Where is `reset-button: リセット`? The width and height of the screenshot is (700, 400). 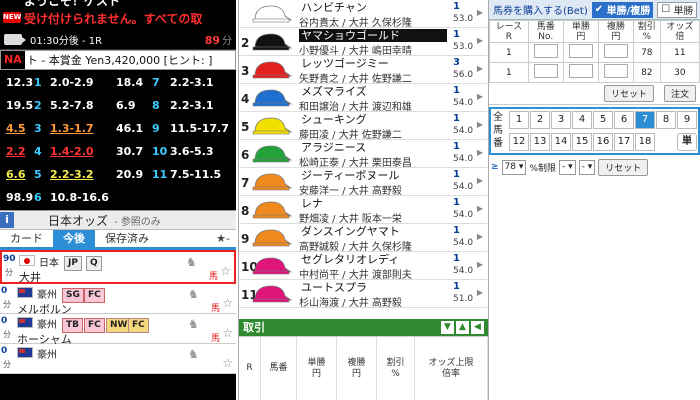
reset-button: リセット is located at coordinates (628, 93).